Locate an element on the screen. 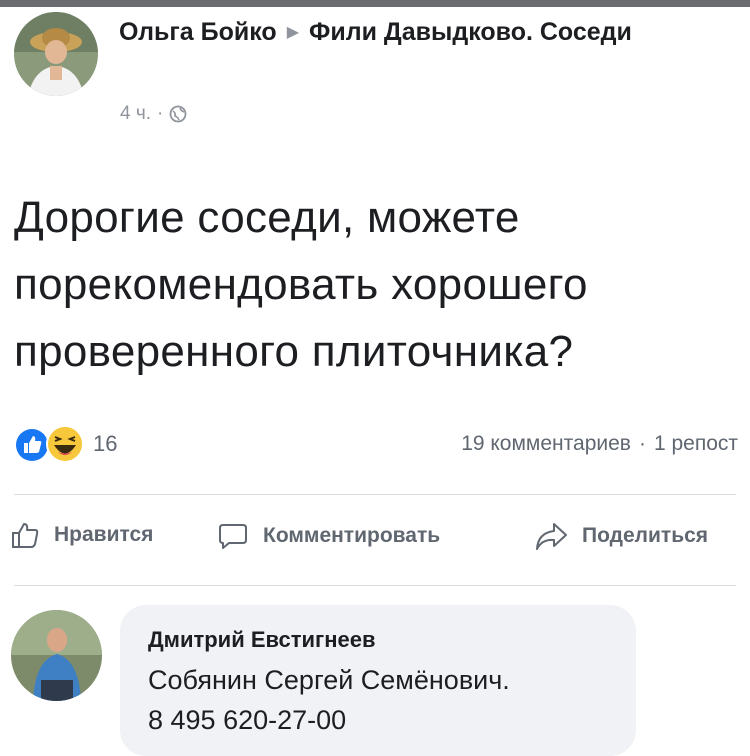 The width and height of the screenshot is (750, 756). post-header: Ольга Бойко ▶ Фили Давыдково. Соседи is located at coordinates (399, 34).